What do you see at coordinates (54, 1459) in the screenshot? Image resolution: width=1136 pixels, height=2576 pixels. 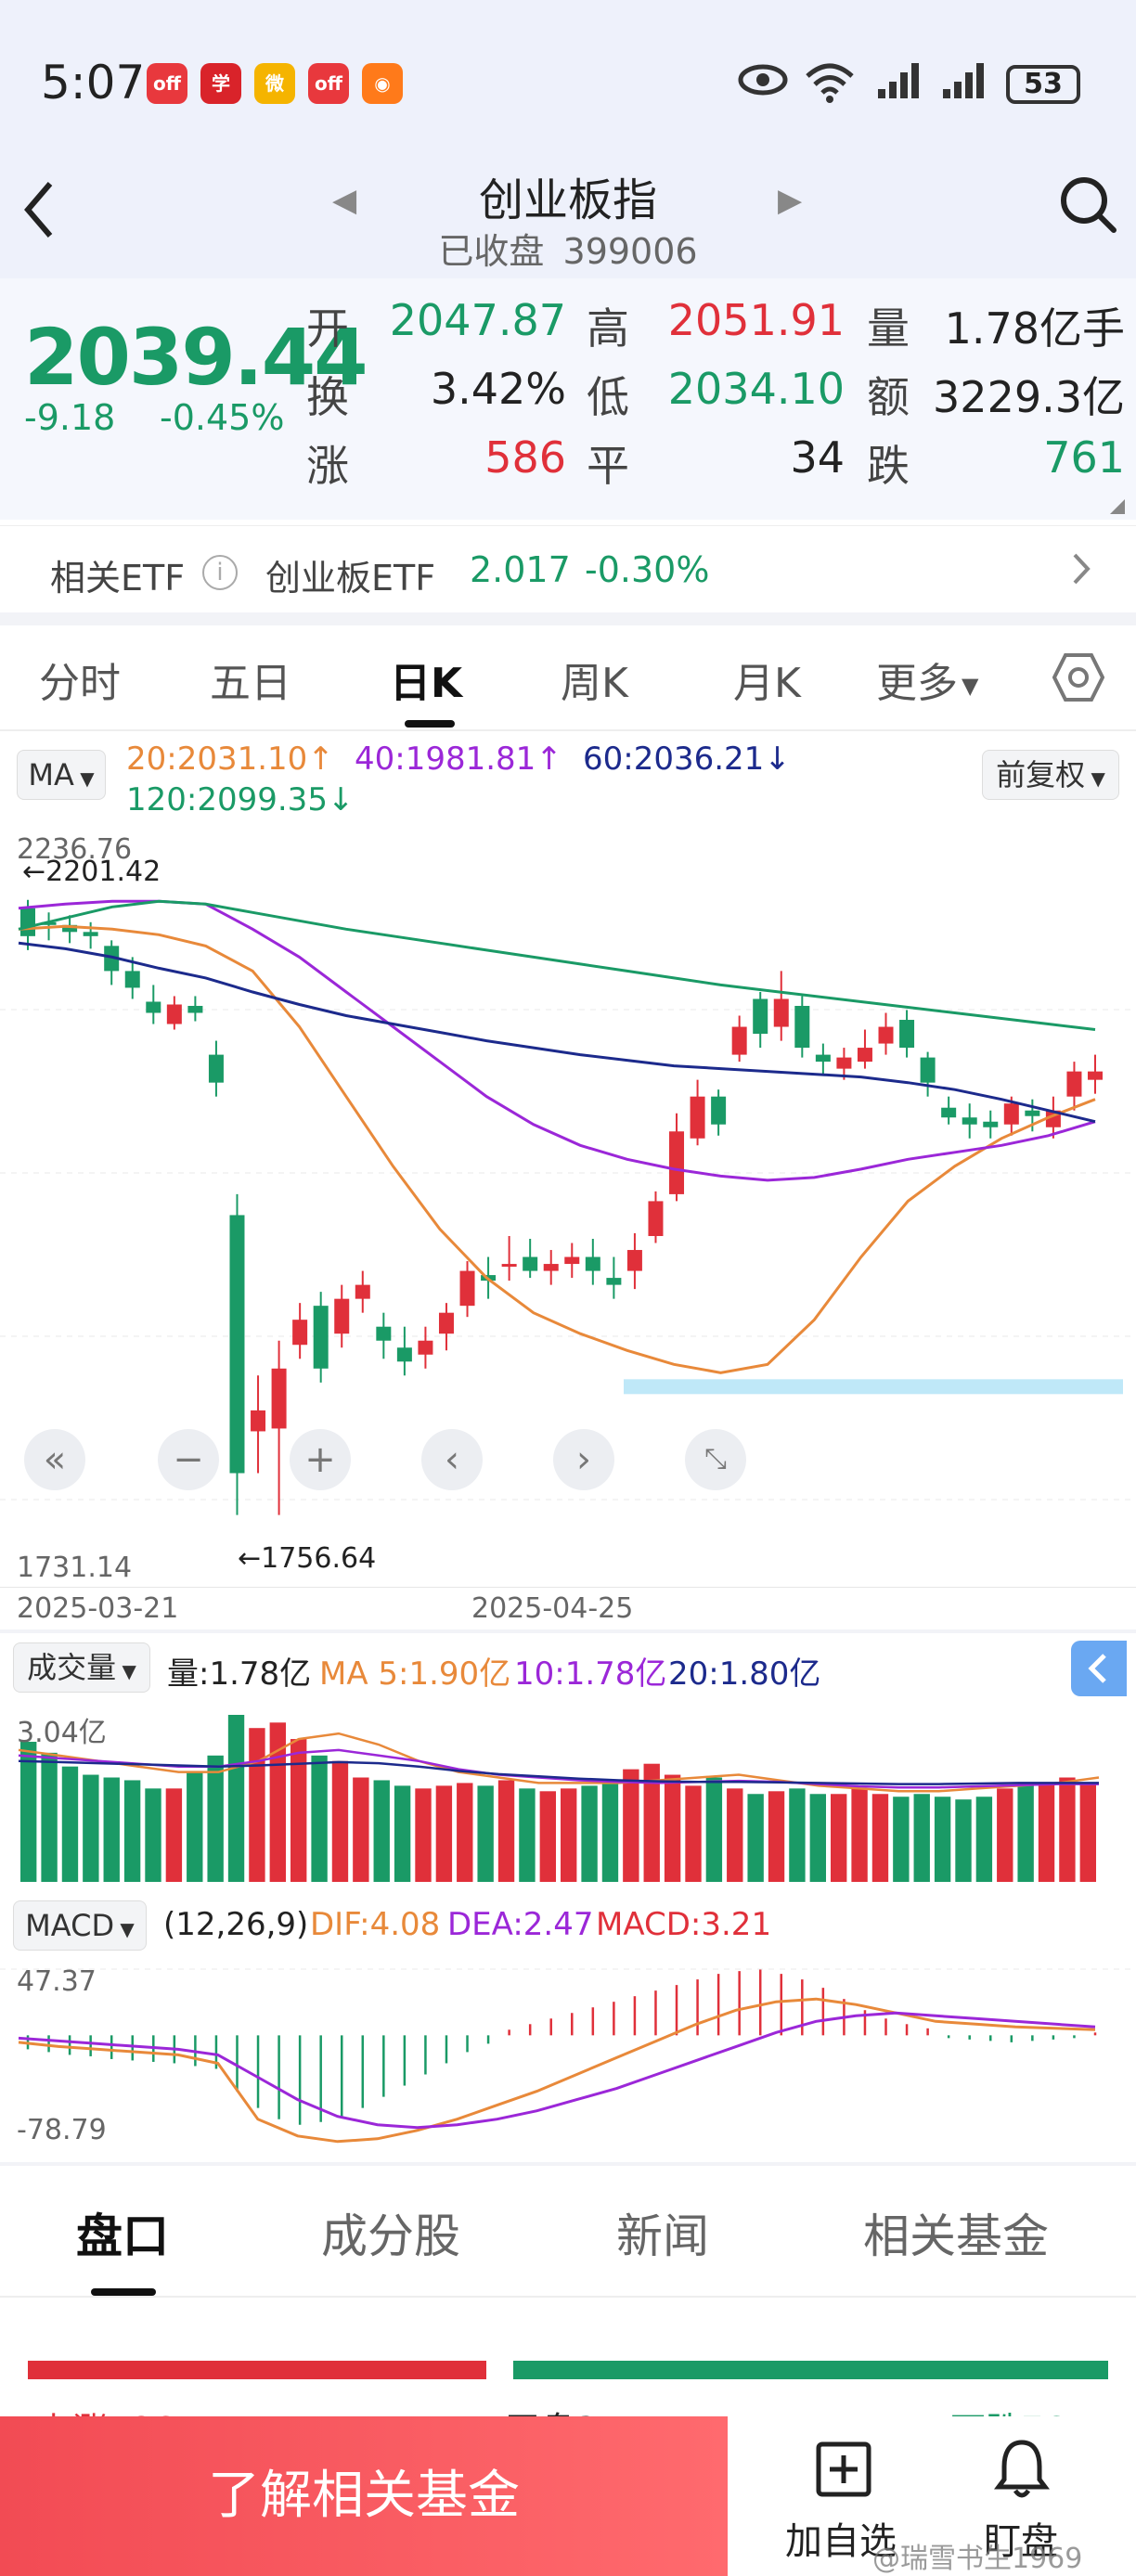 I see `zoom-out-max-icon: «` at bounding box center [54, 1459].